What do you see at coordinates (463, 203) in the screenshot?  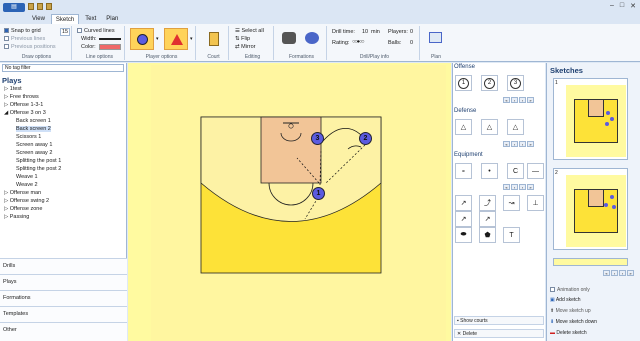 I see `arrow-straight-icon: ↗` at bounding box center [463, 203].